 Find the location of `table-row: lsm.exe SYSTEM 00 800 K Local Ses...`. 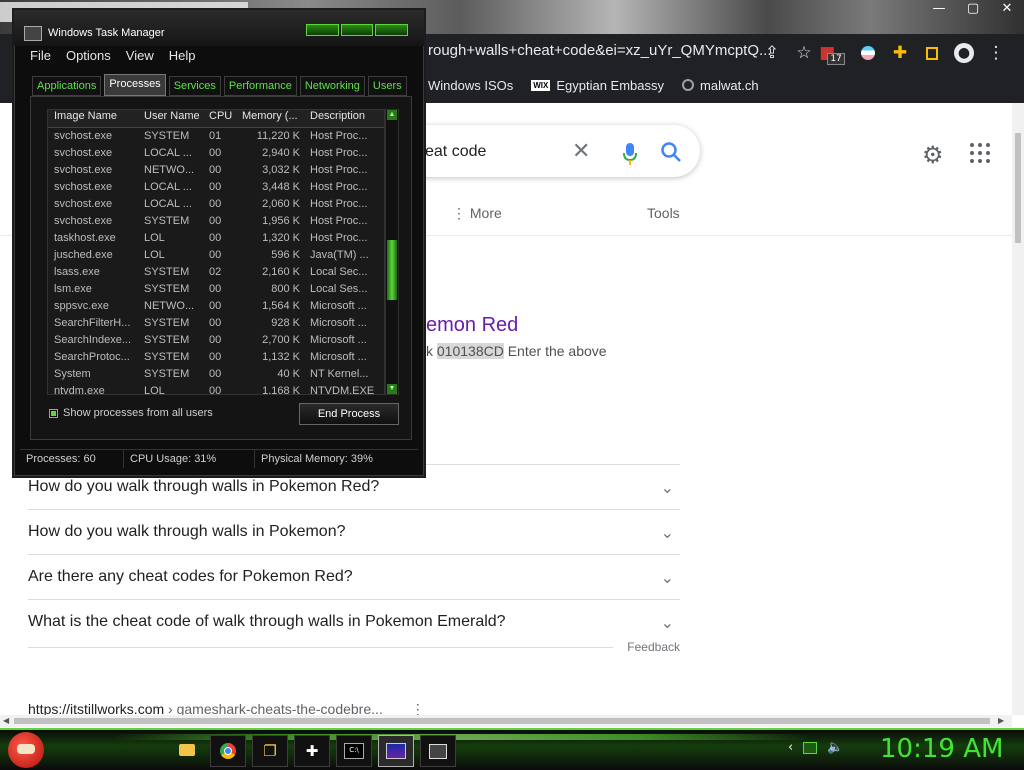

table-row: lsm.exe SYSTEM 00 800 K Local Ses... is located at coordinates (216, 289).